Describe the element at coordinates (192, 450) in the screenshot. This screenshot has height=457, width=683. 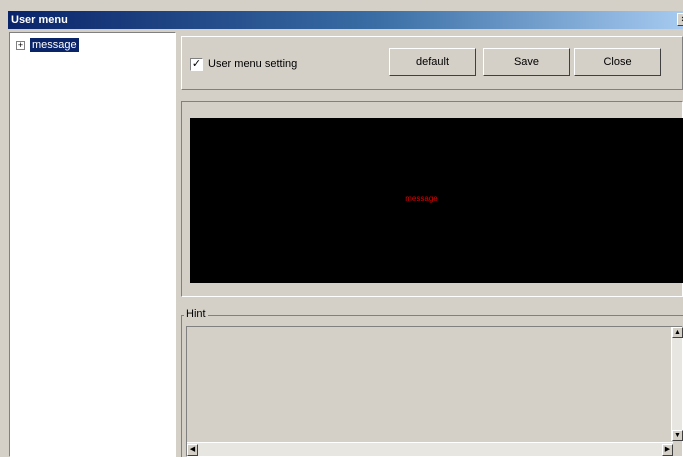
I see `scroll-left-icon: ◀` at that location.